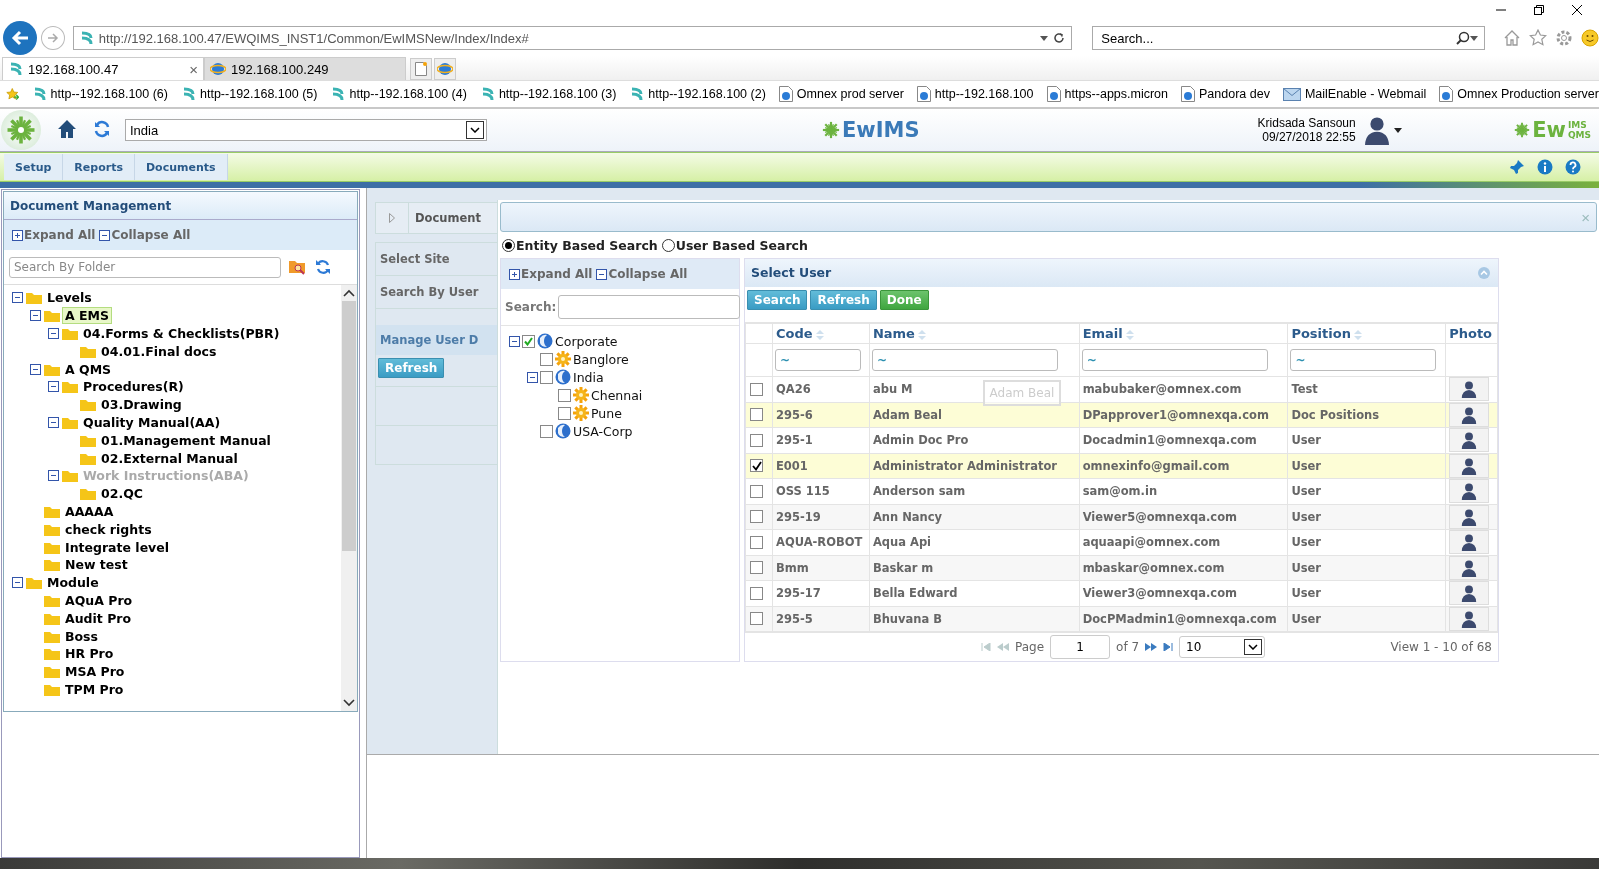 Image resolution: width=1599 pixels, height=869 pixels. I want to click on column-header: Email, so click(1183, 333).